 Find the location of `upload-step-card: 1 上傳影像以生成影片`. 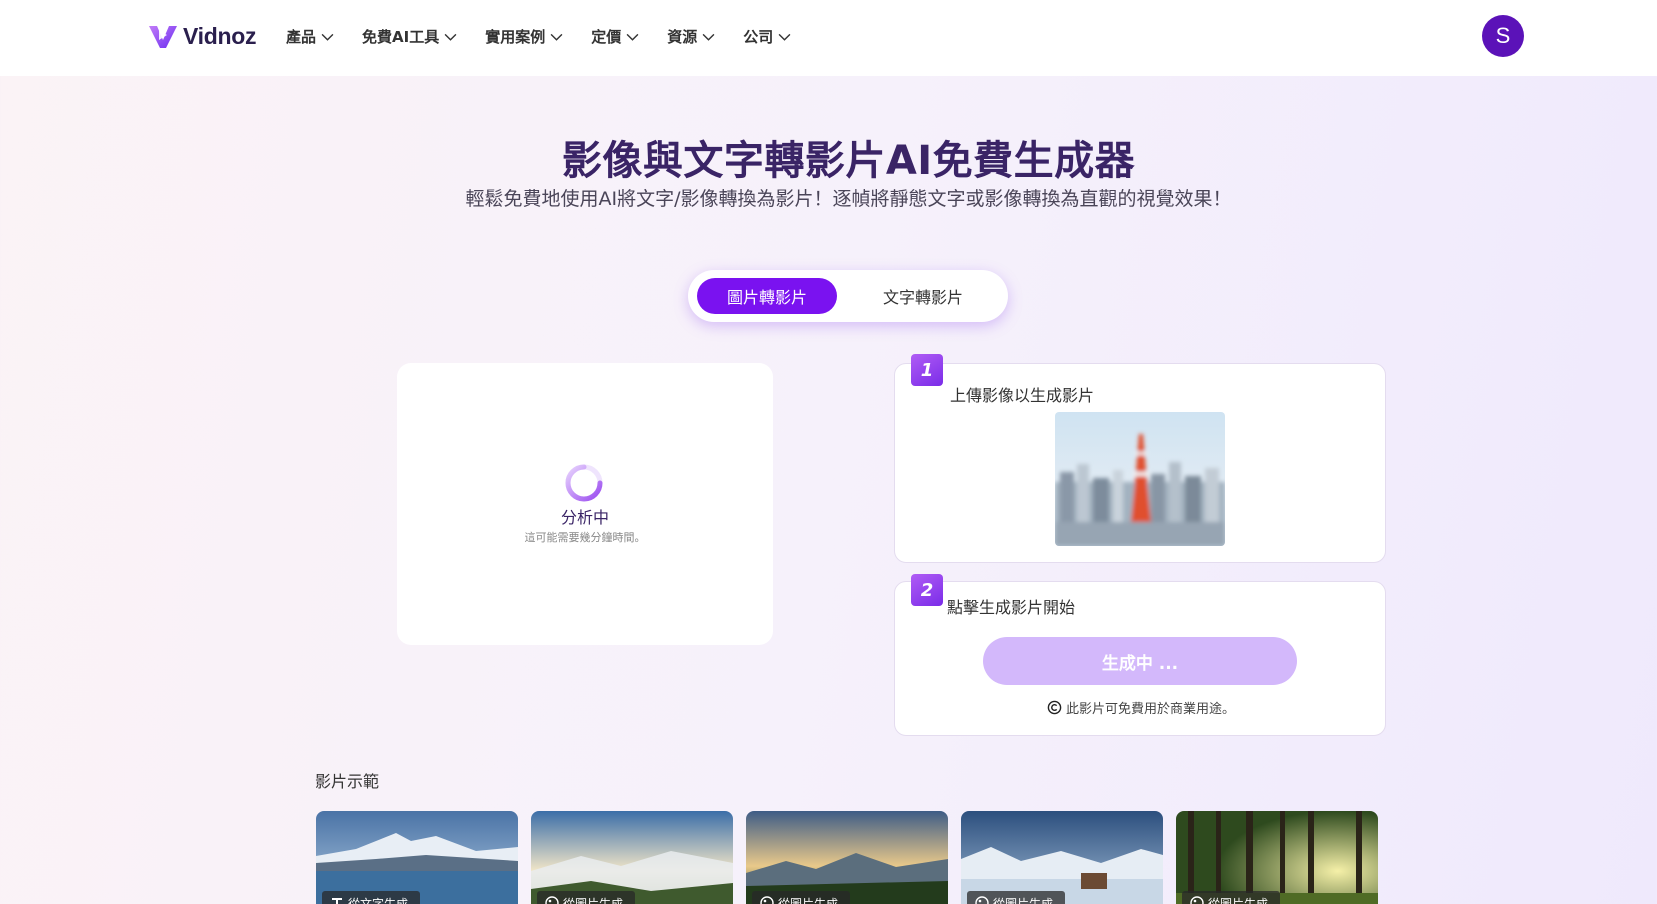

upload-step-card: 1 上傳影像以生成影片 is located at coordinates (1140, 458).